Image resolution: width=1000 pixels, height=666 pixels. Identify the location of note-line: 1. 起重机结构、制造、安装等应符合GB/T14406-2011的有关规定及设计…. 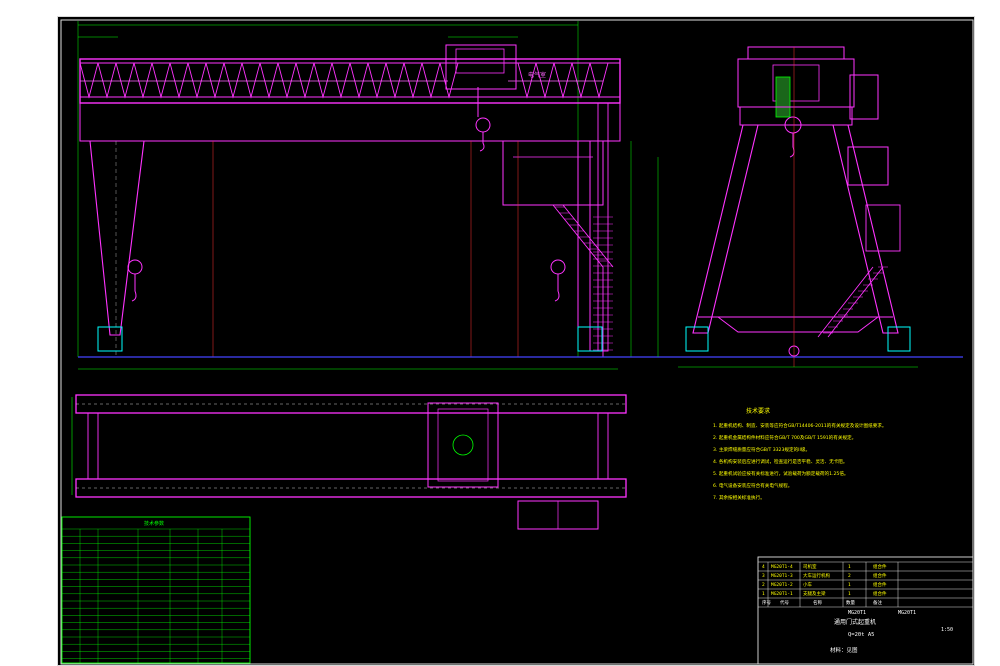
(800, 425).